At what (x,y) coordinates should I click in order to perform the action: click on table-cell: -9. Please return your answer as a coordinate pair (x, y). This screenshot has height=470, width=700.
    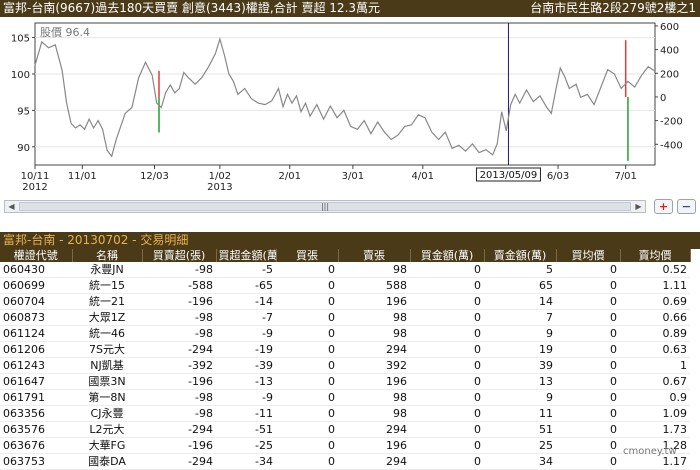
    Looking at the image, I should click on (246, 397).